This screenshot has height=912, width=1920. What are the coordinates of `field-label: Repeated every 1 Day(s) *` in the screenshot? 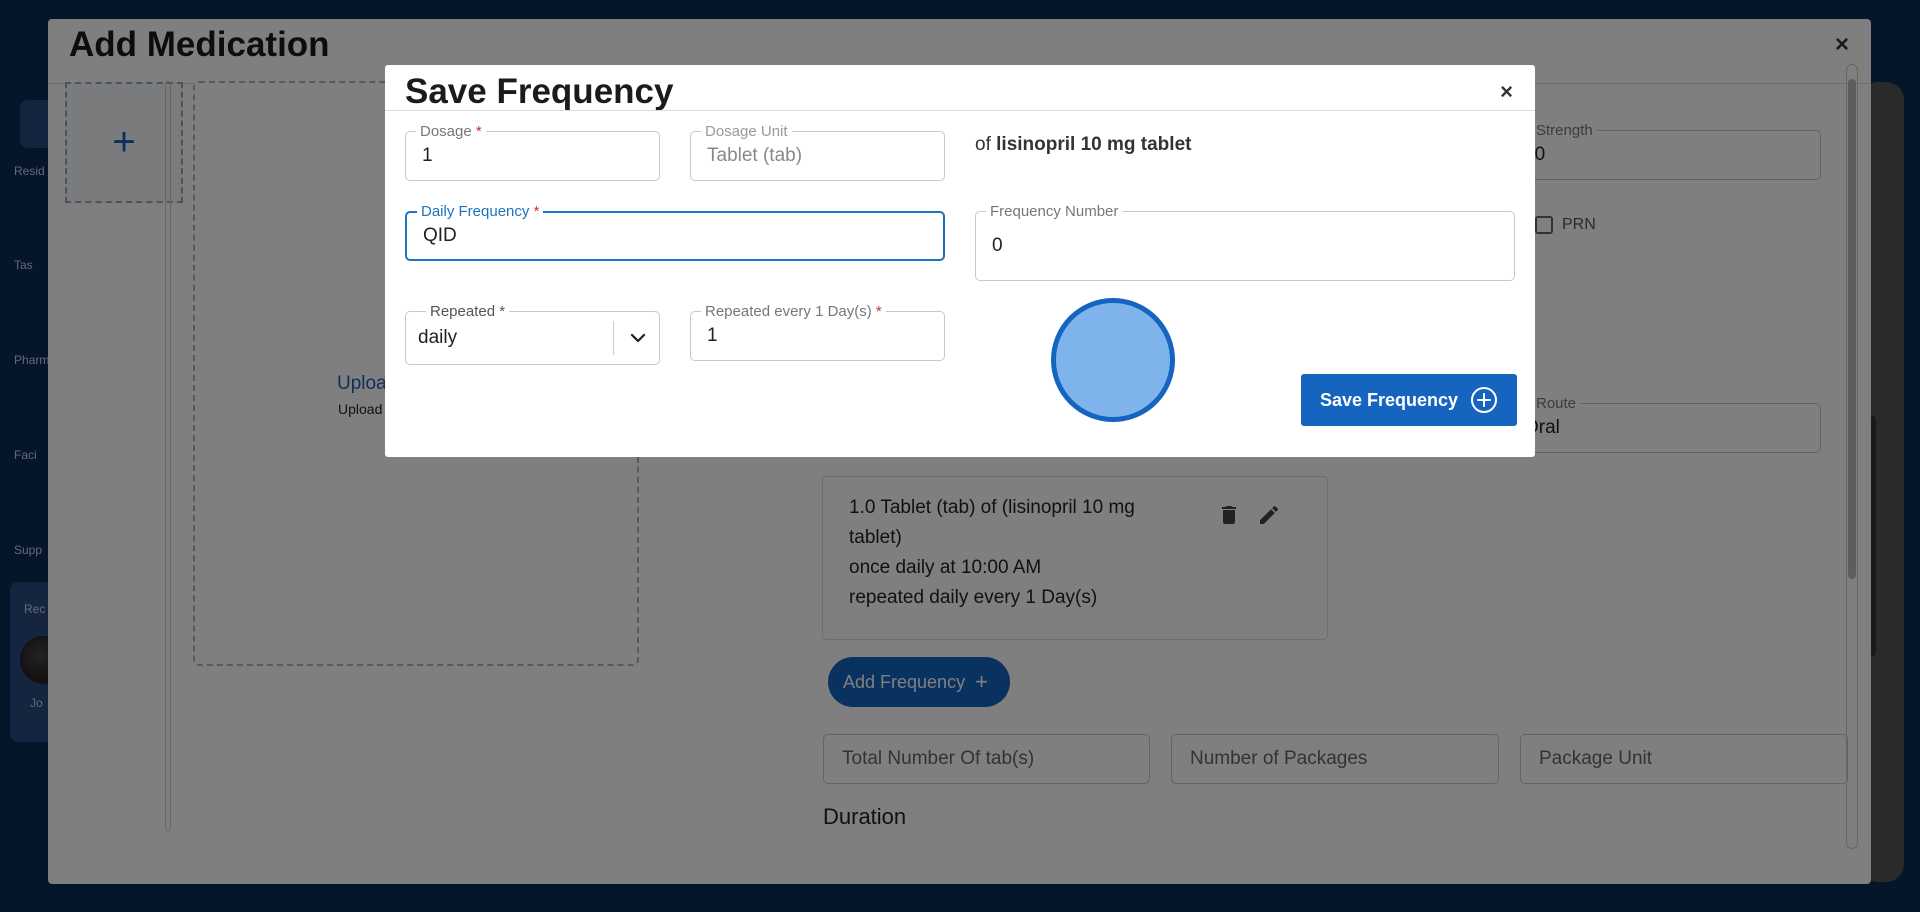 It's located at (793, 311).